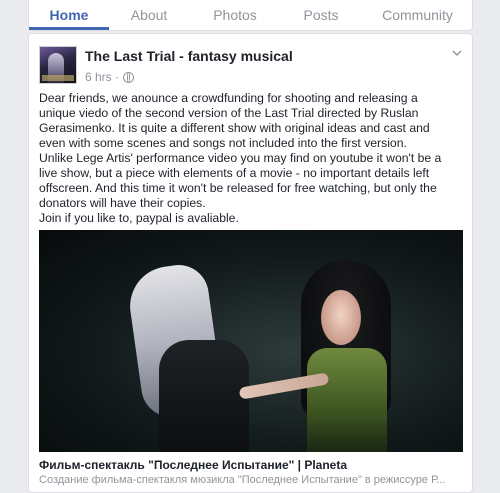 The width and height of the screenshot is (500, 493). Describe the element at coordinates (129, 77) in the screenshot. I see `globe-icon` at that location.